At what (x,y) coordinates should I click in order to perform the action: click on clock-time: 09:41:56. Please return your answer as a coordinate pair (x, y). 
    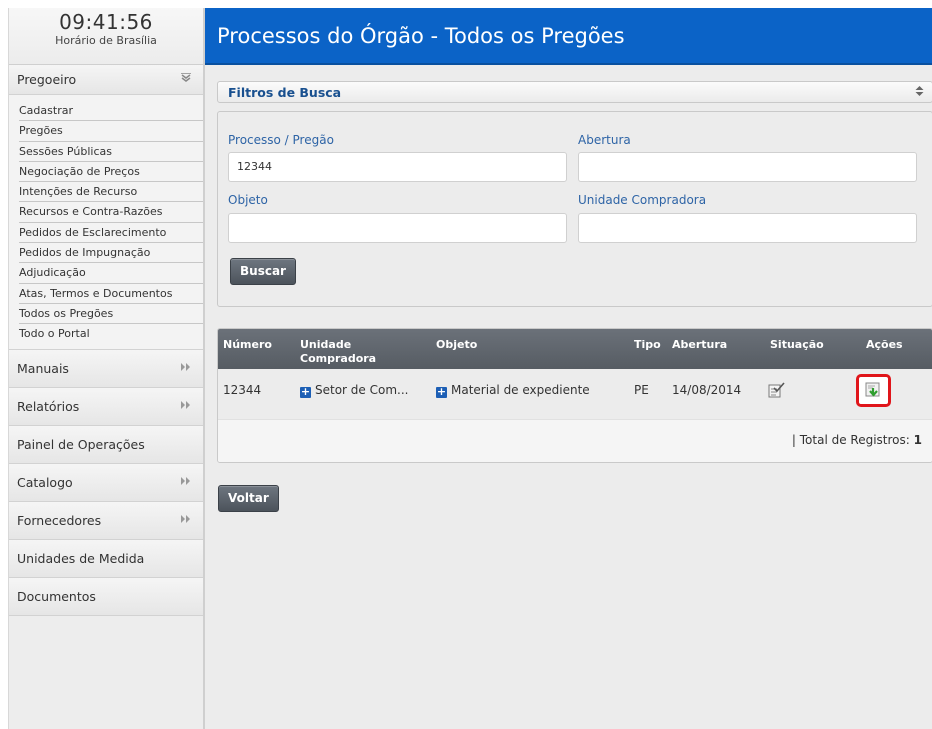
    Looking at the image, I should click on (106, 22).